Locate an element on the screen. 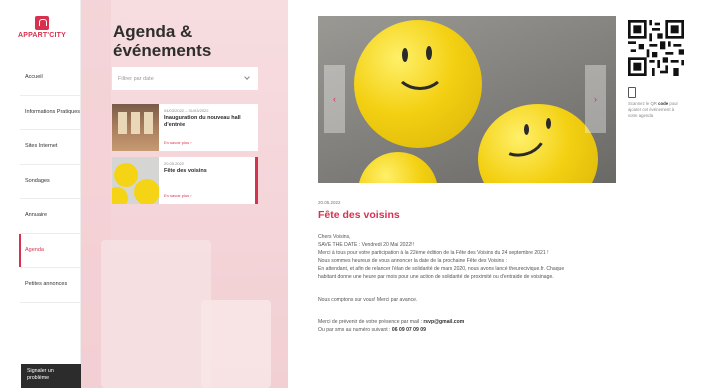 The height and width of the screenshot is (388, 711). event-title: Fête des voisins is located at coordinates (359, 215).